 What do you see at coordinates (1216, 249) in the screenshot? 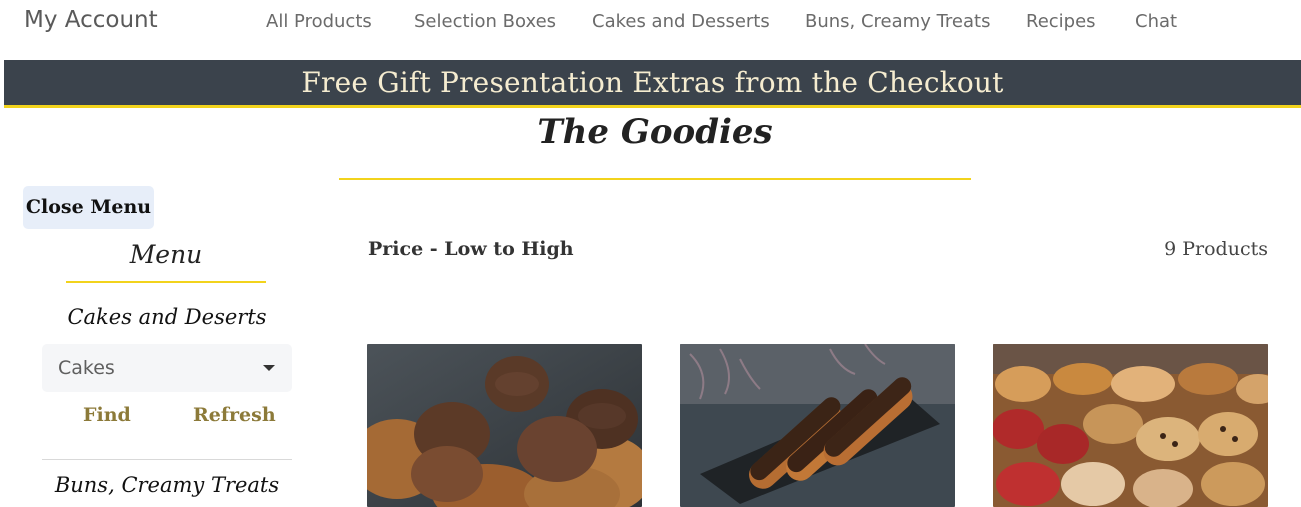
I see `product-count: 9 Products` at bounding box center [1216, 249].